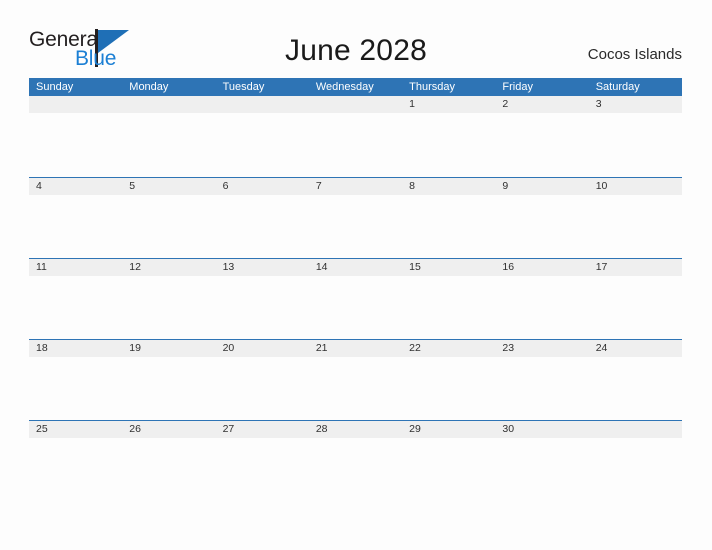 The height and width of the screenshot is (550, 712). I want to click on day-cell: 29, so click(448, 429).